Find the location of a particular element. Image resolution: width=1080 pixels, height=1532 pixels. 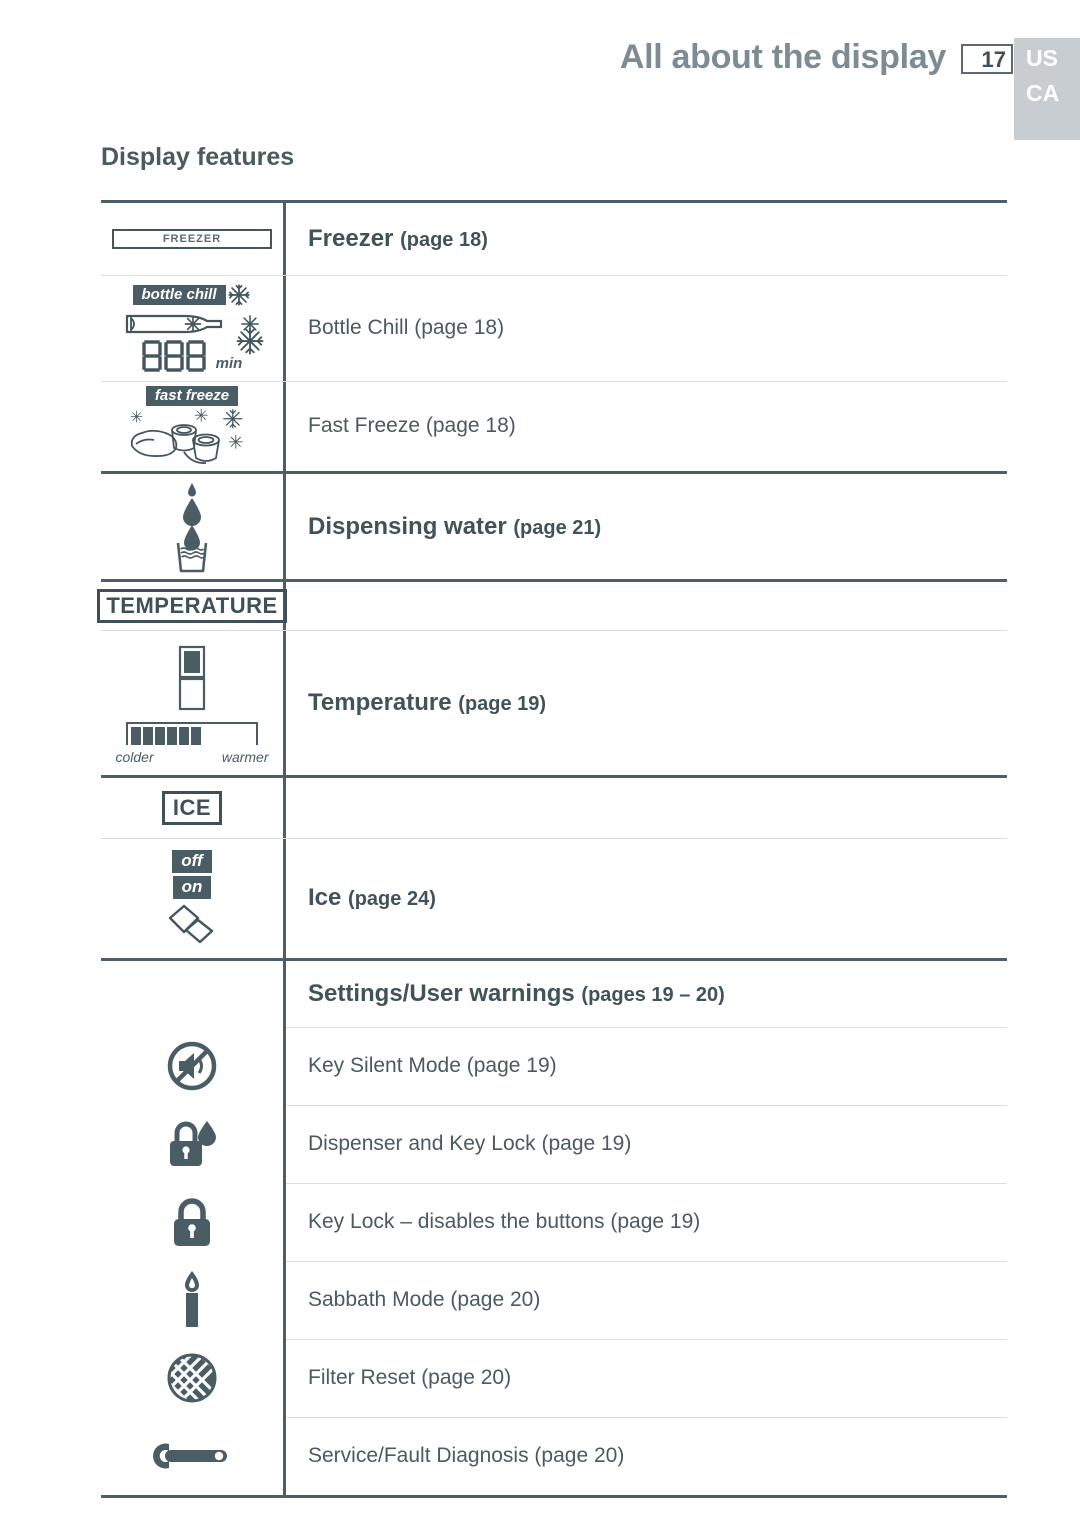

section-heading: Display features is located at coordinates (198, 157).